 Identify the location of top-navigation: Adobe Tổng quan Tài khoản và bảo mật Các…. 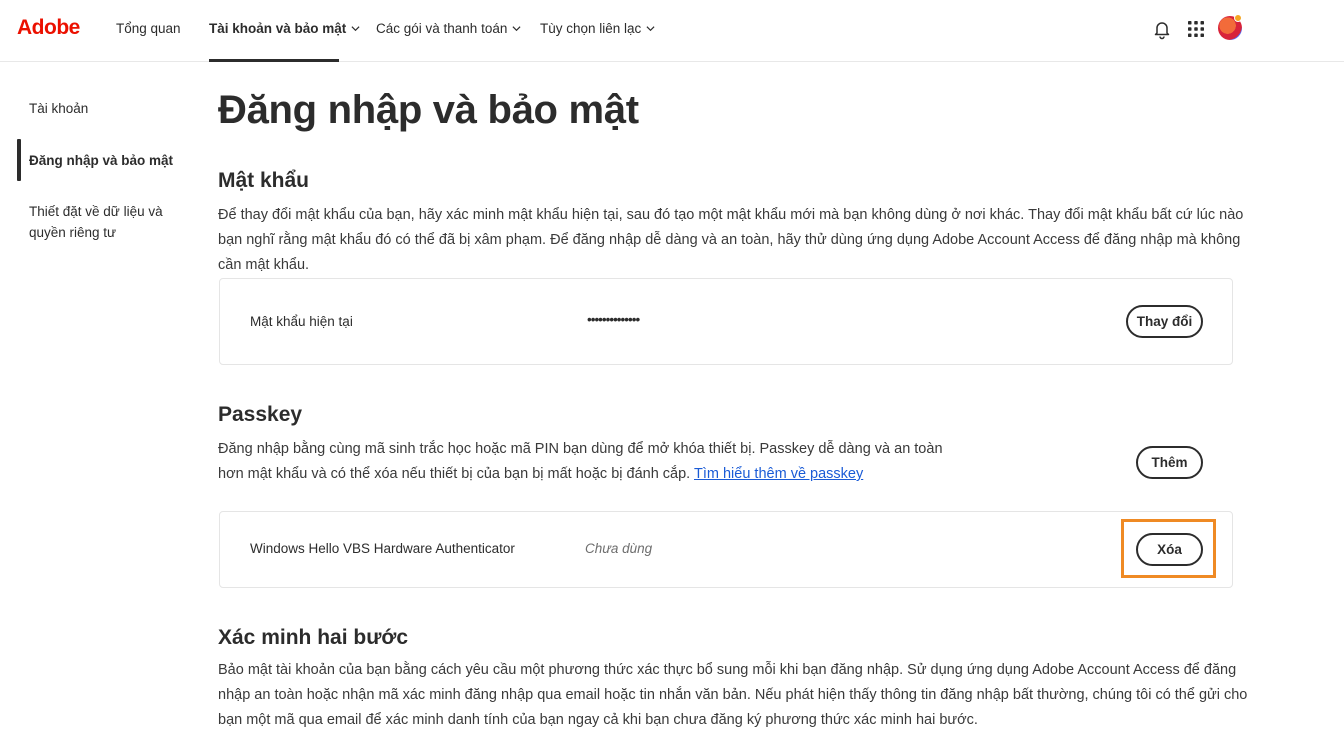
(672, 31).